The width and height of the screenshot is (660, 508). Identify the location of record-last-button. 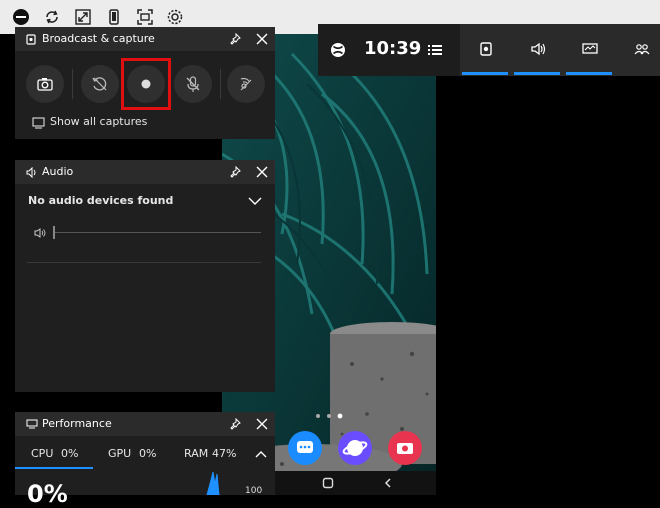
(100, 84).